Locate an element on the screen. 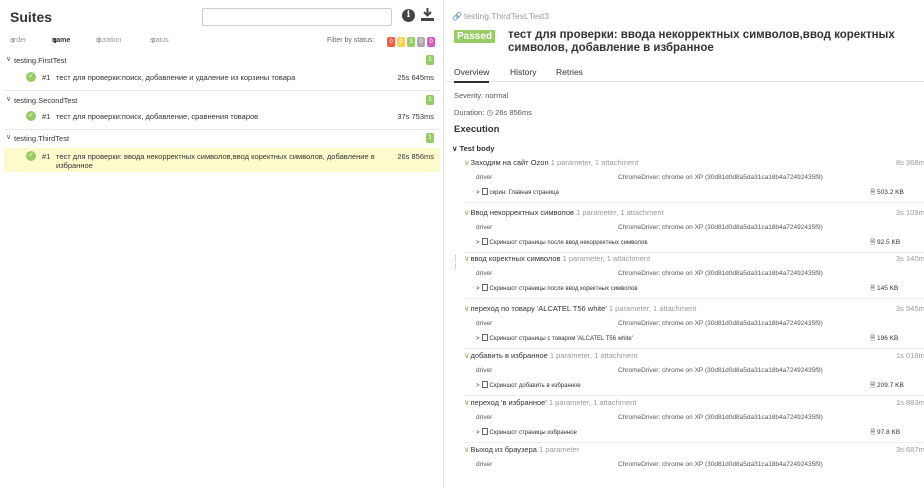 The height and width of the screenshot is (488, 924). step-name: добавить в избранное is located at coordinates (509, 355).